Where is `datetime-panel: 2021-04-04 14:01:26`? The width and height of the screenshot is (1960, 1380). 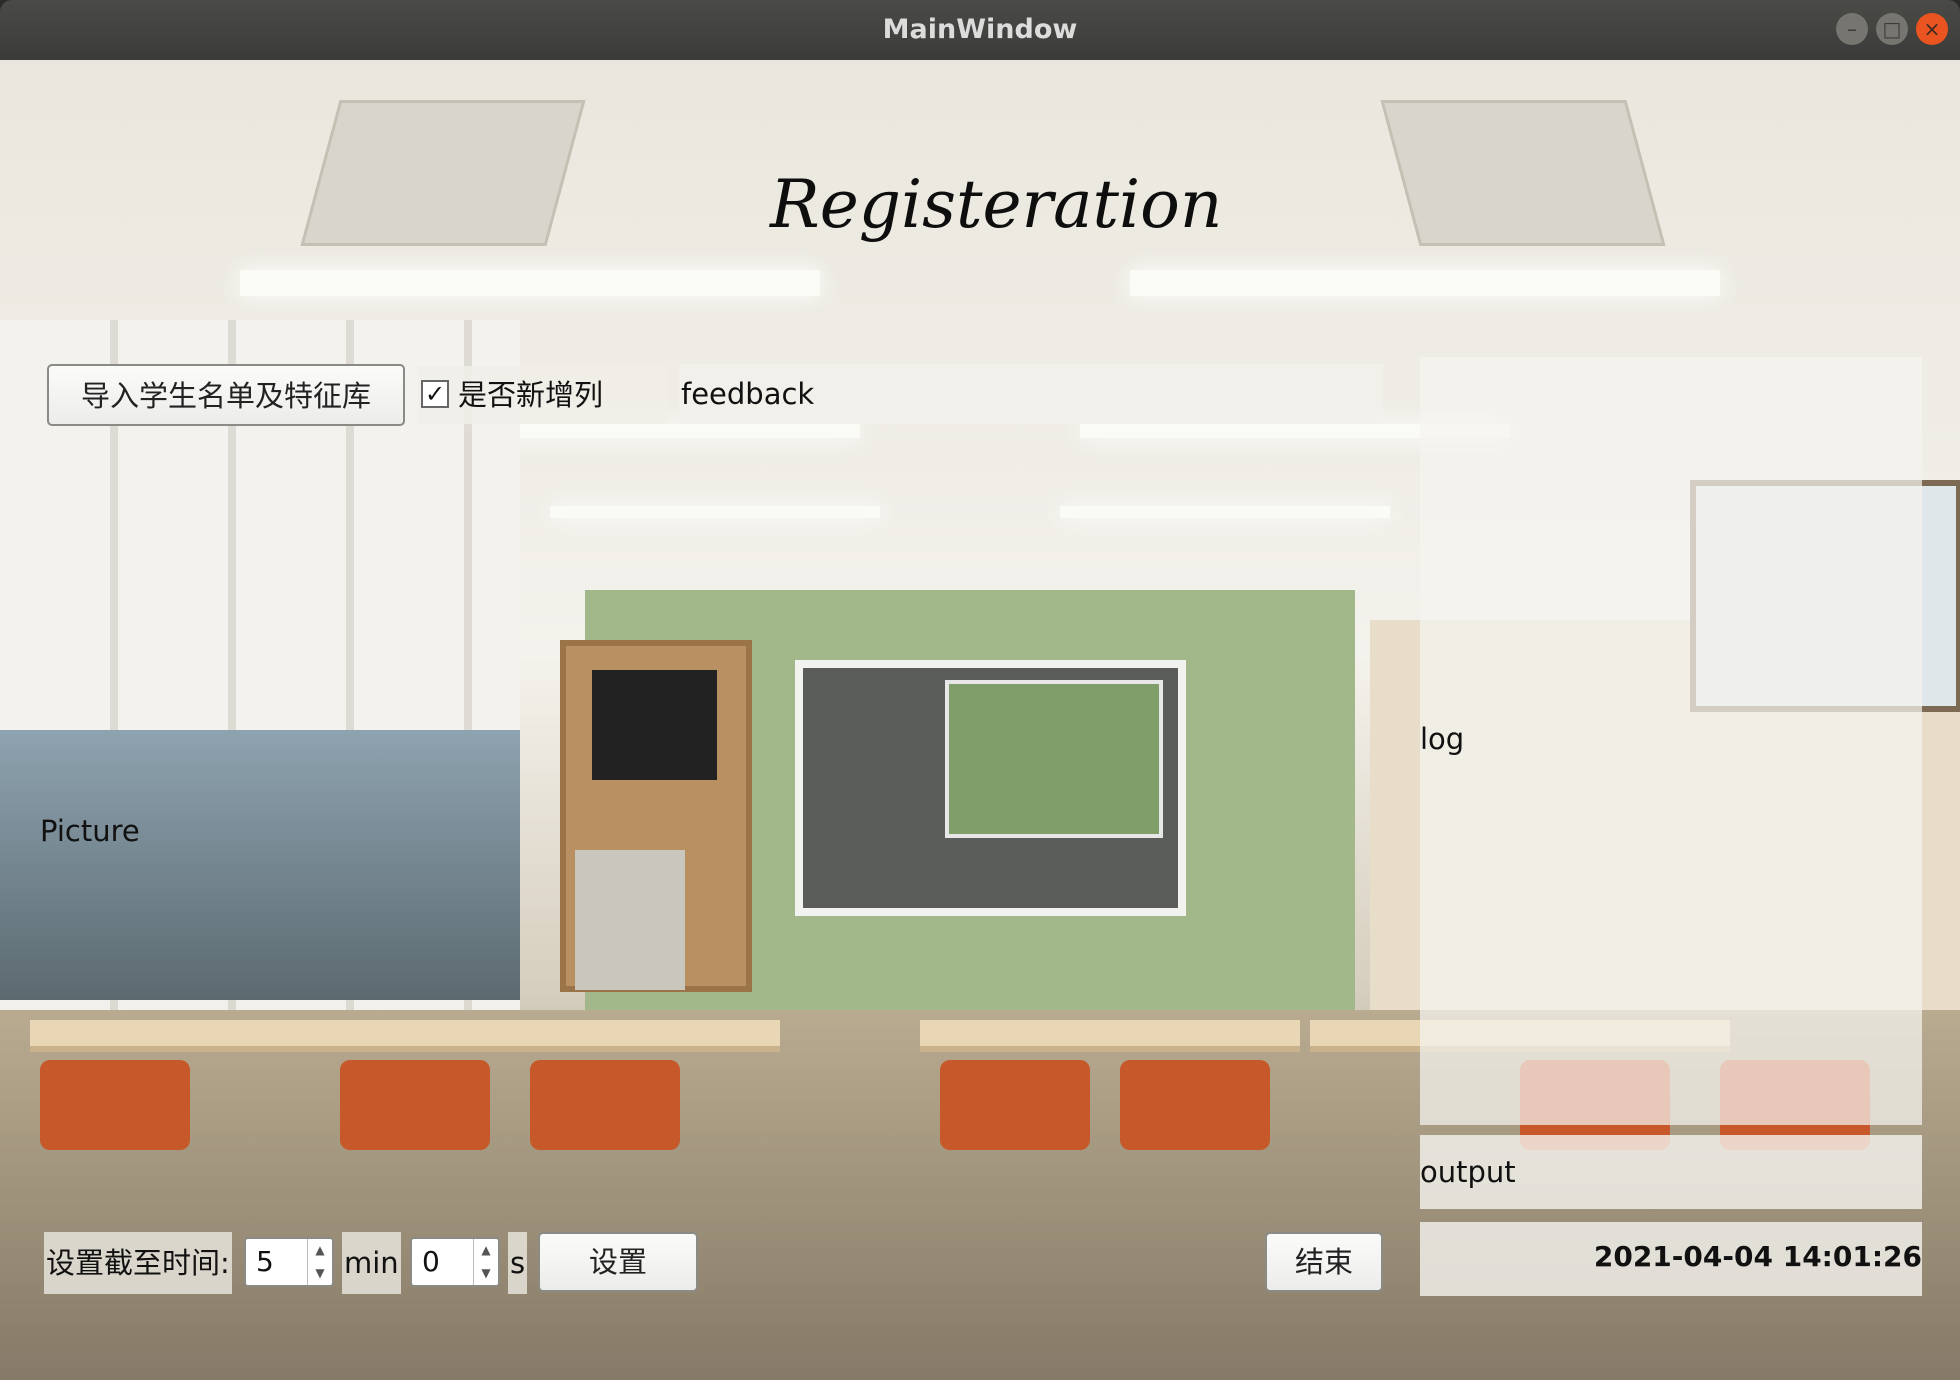 datetime-panel: 2021-04-04 14:01:26 is located at coordinates (1671, 1259).